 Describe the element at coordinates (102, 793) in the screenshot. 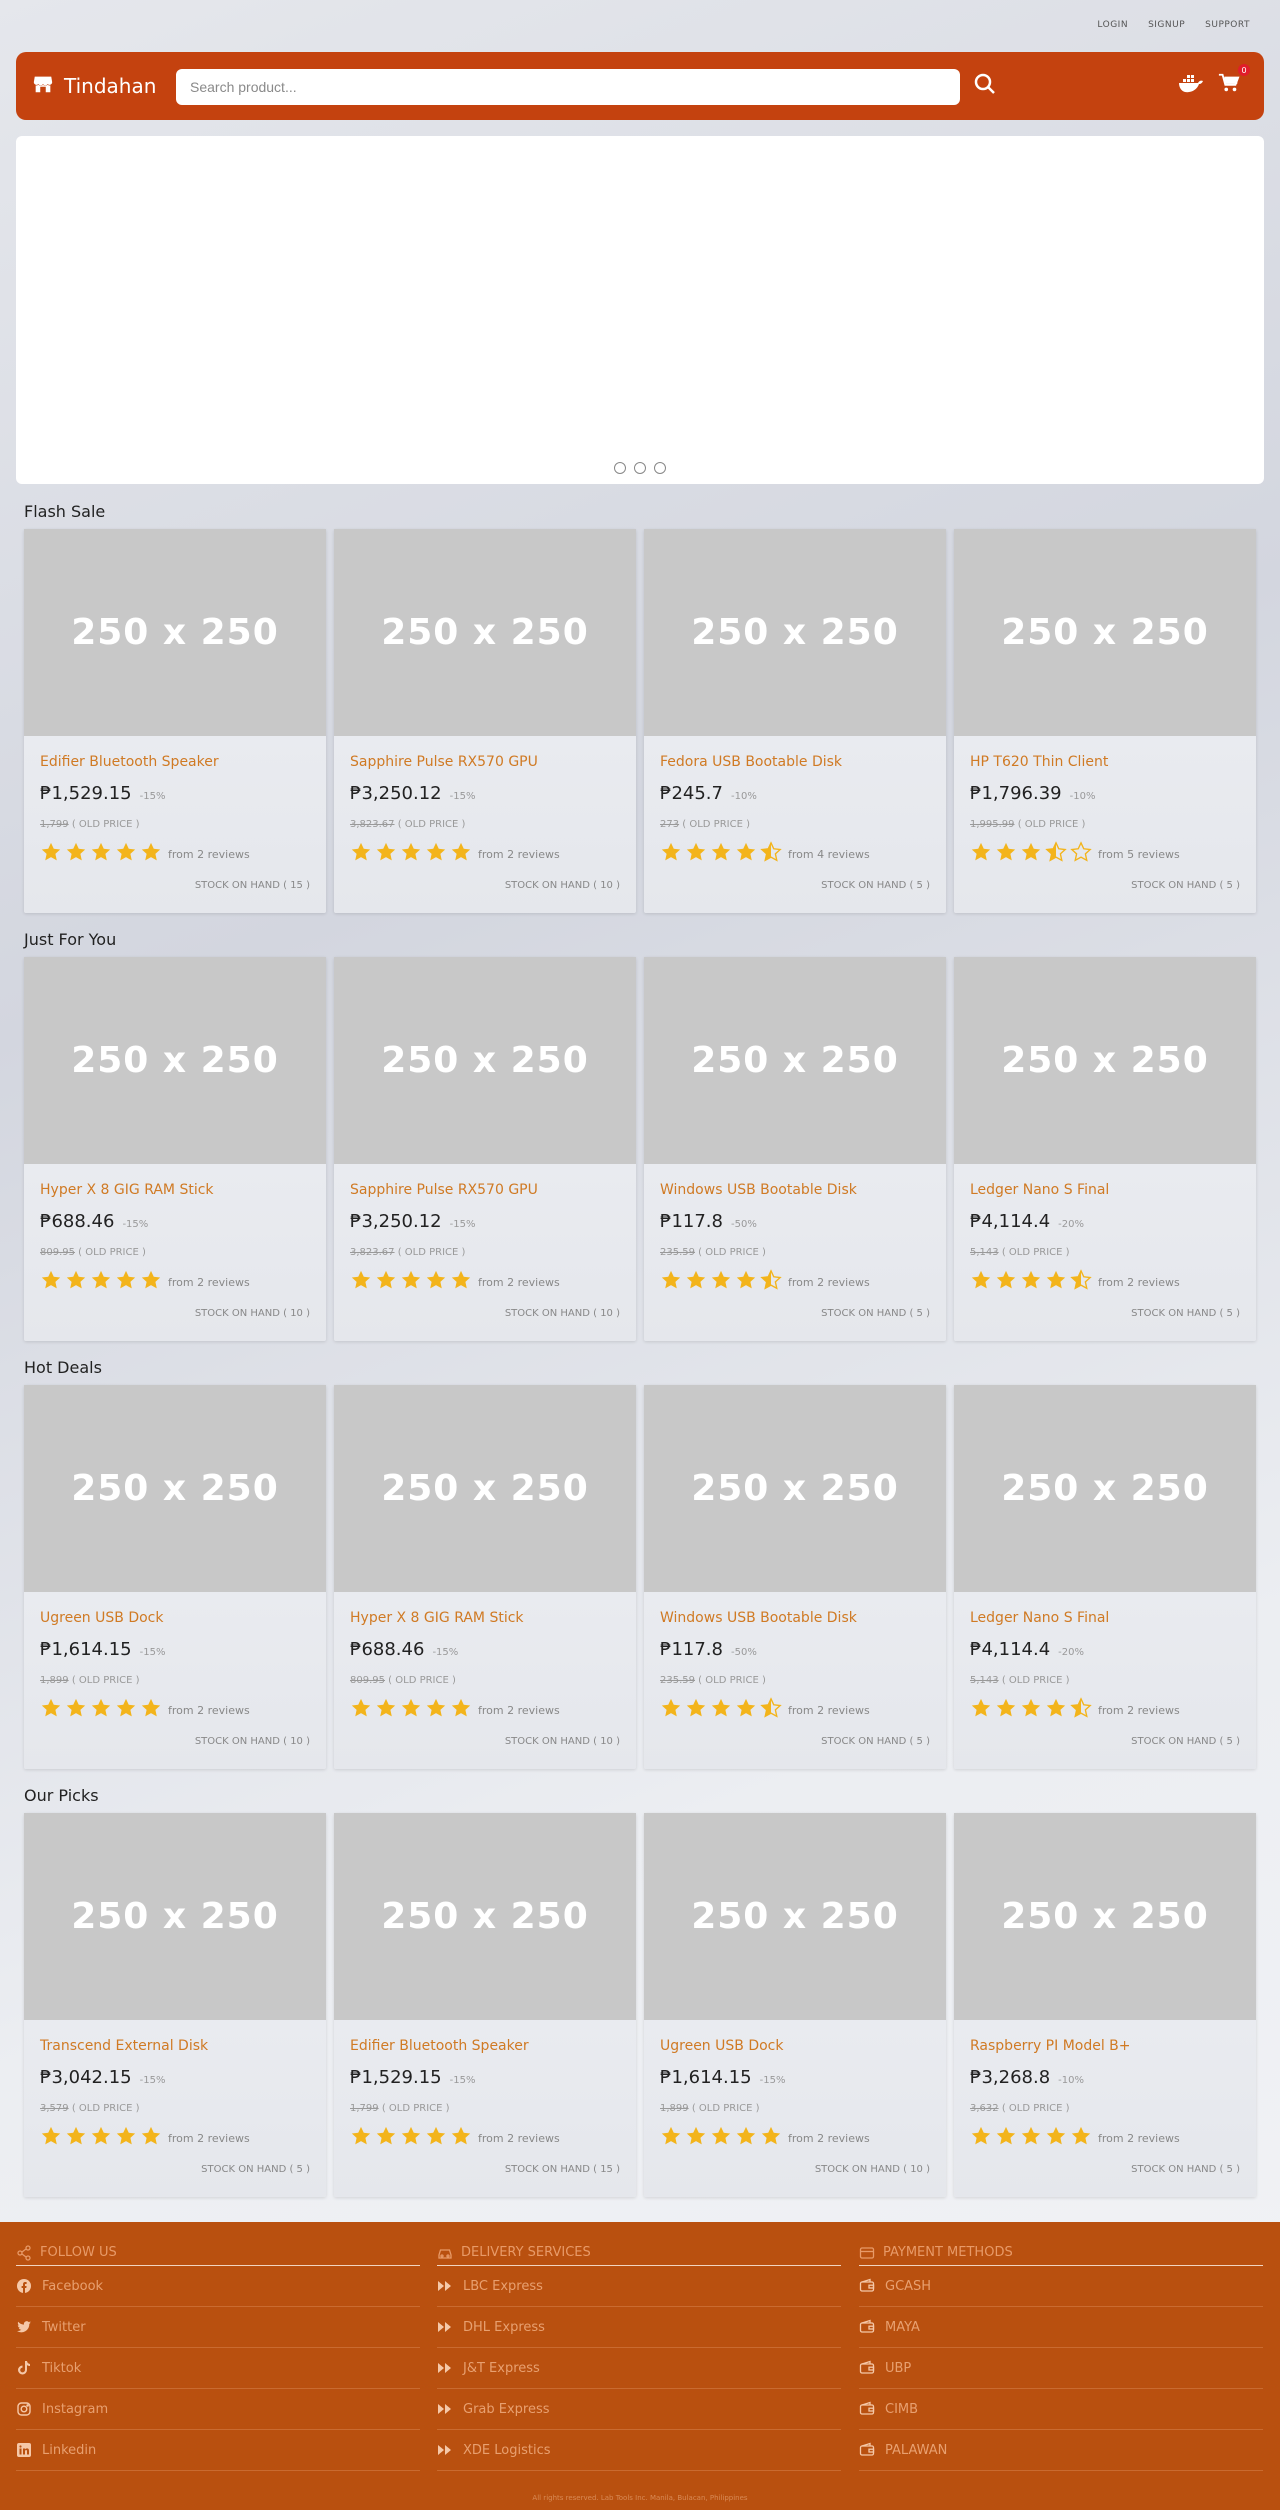

I see `price-row: ₱1,529.15 -15%` at that location.